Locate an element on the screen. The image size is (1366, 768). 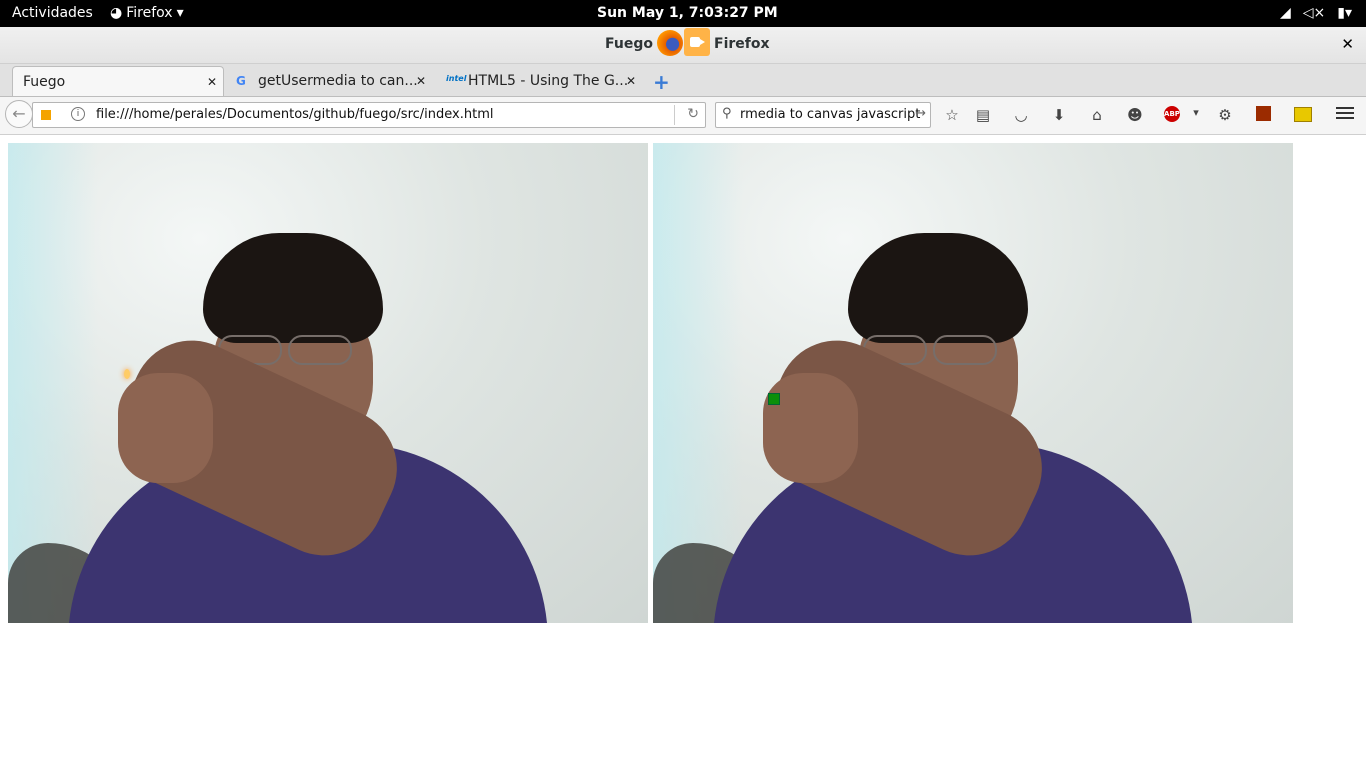
chevron-down-icon: ▾ is located at coordinates (180, 13).